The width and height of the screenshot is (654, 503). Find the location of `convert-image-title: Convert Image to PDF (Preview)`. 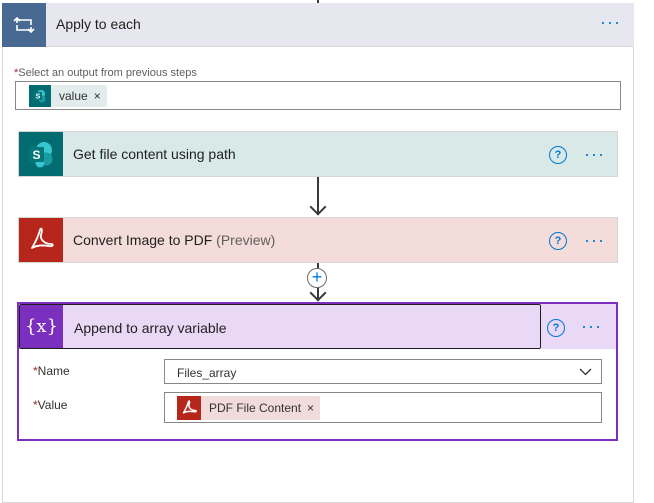

convert-image-title: Convert Image to PDF (Preview) is located at coordinates (174, 240).